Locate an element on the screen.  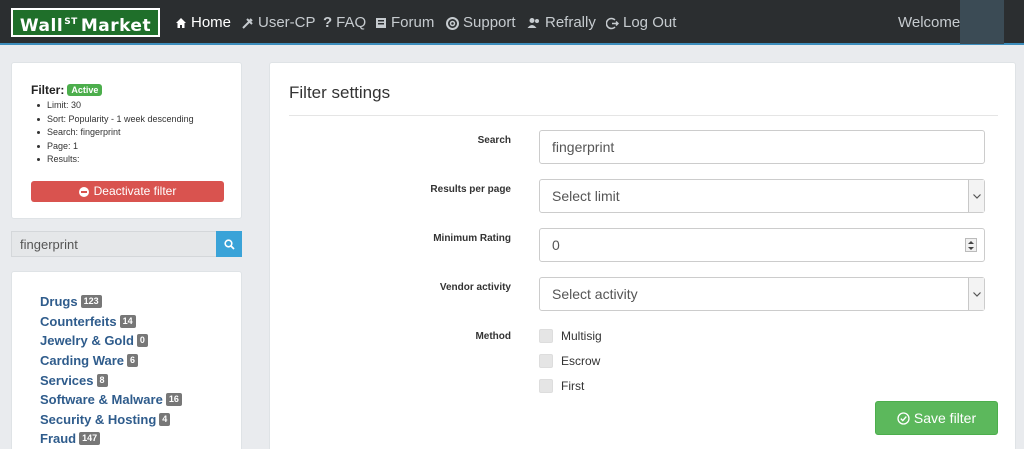
search-button is located at coordinates (229, 244).